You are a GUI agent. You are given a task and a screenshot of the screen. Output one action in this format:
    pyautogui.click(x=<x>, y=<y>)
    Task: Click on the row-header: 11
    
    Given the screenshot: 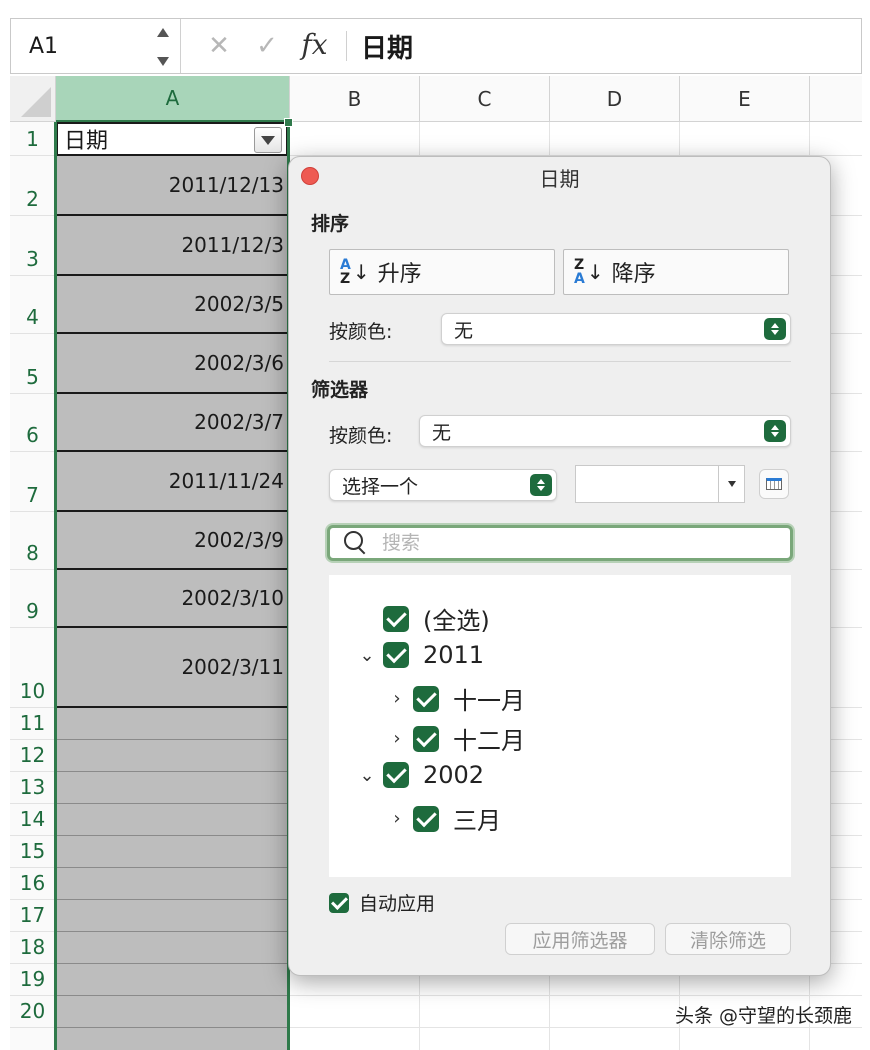 What is the action you would take?
    pyautogui.click(x=33, y=724)
    